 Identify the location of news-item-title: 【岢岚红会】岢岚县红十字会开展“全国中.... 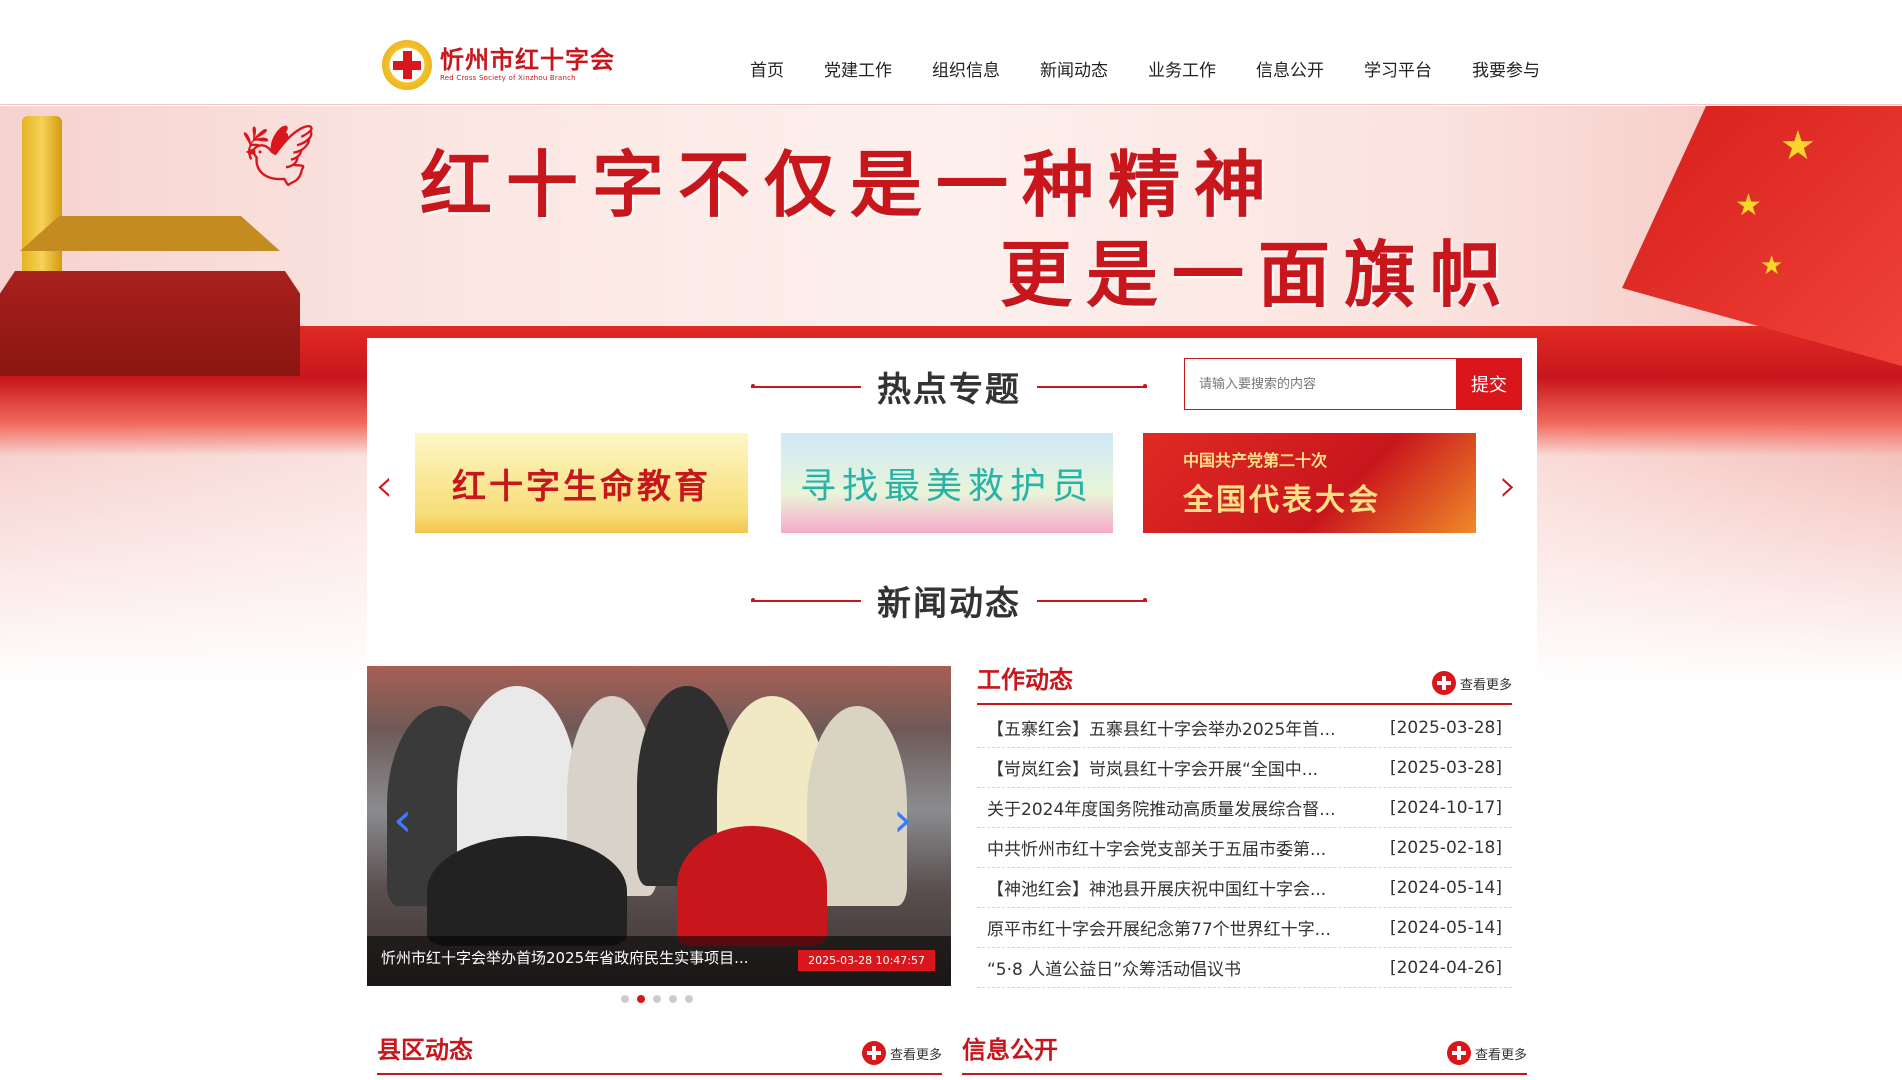
(1153, 770).